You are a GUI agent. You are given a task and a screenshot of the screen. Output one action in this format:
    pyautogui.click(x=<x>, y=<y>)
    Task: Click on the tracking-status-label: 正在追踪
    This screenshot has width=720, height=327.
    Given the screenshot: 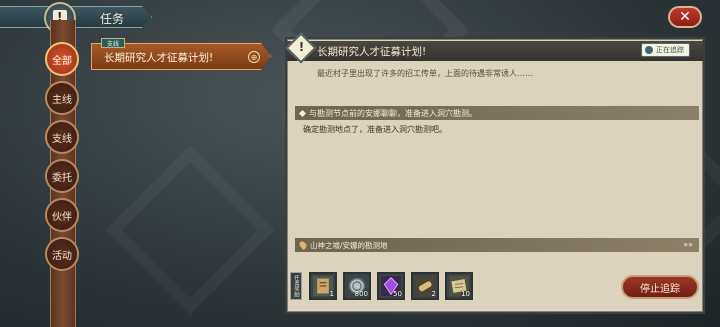 What is the action you would take?
    pyautogui.click(x=670, y=50)
    